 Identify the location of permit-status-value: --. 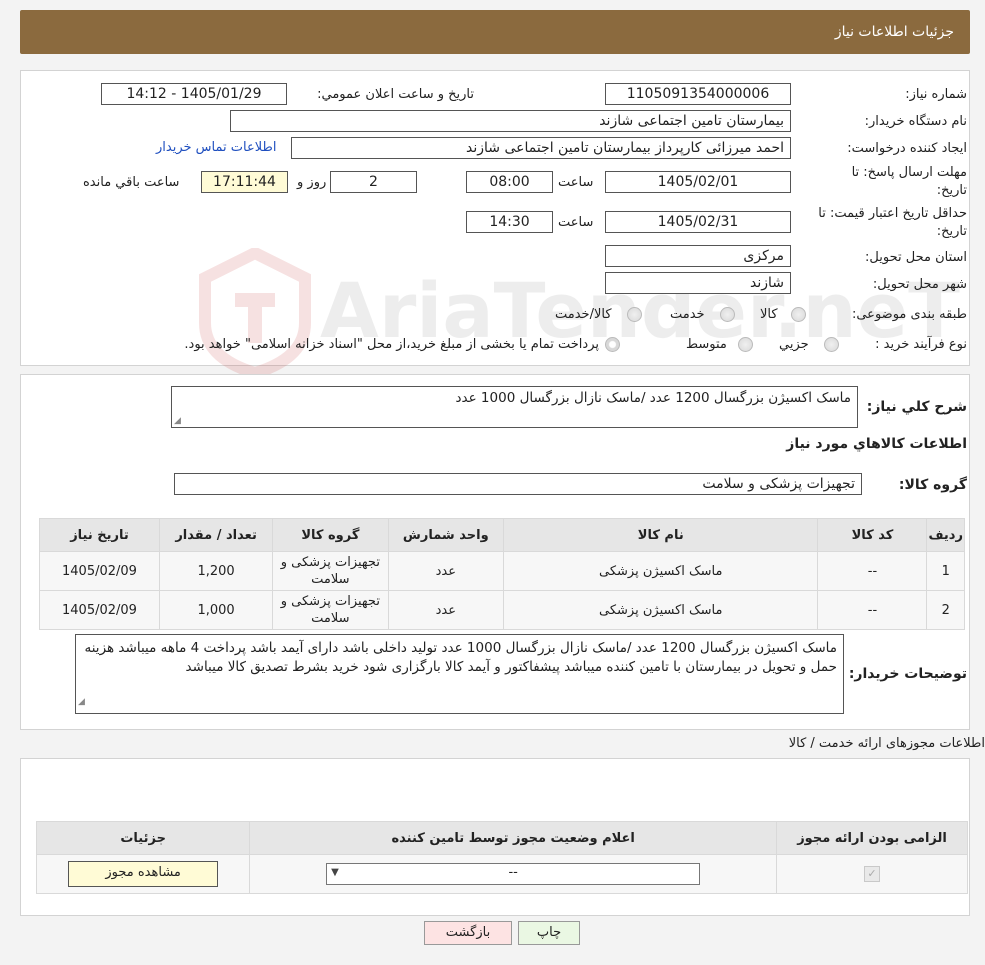
(513, 872).